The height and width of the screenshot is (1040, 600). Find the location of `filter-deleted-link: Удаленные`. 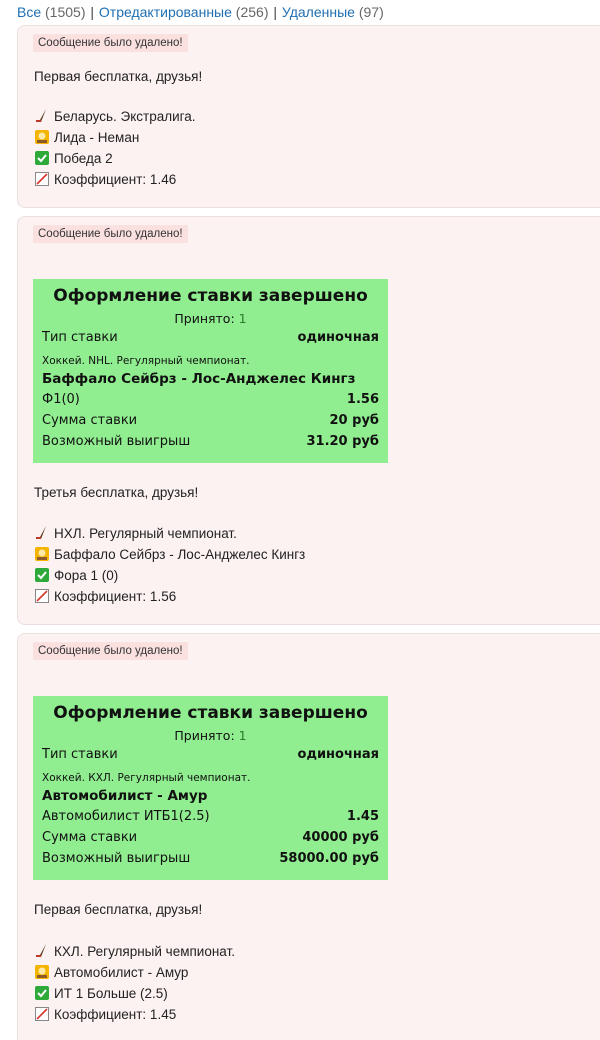

filter-deleted-link: Удаленные is located at coordinates (318, 12).